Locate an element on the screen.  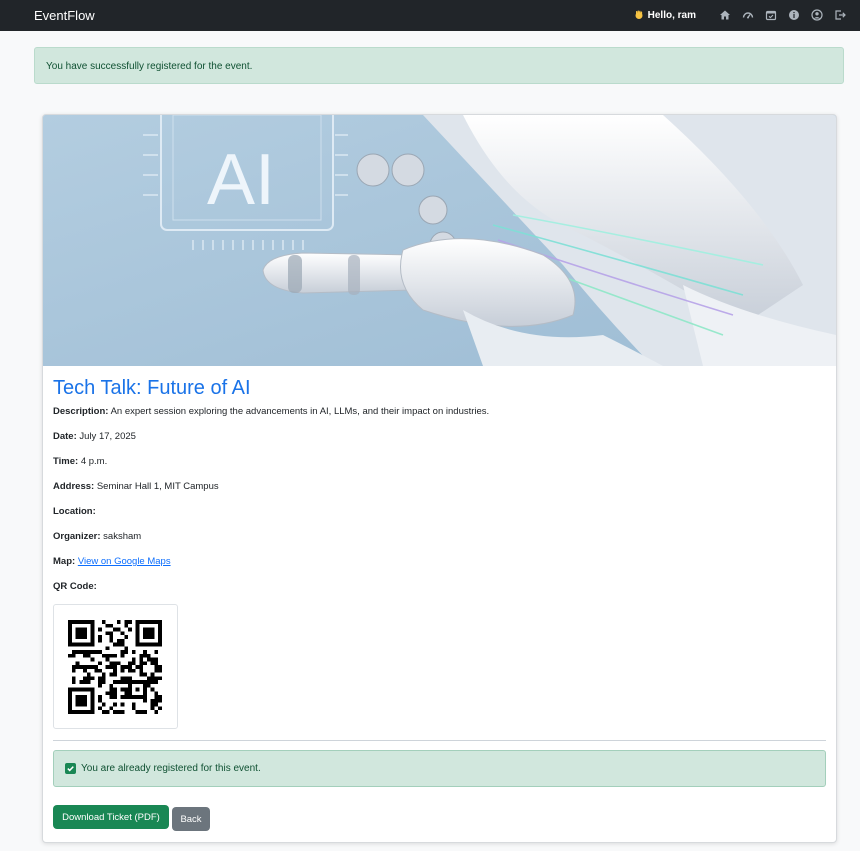
greeting-text: Hello, ram is located at coordinates (671, 15).